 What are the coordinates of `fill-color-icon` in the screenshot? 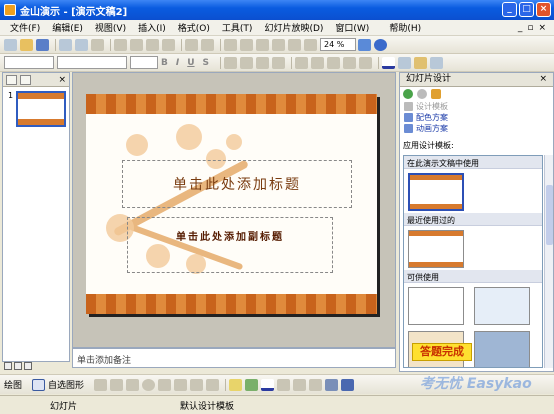 It's located at (236, 384).